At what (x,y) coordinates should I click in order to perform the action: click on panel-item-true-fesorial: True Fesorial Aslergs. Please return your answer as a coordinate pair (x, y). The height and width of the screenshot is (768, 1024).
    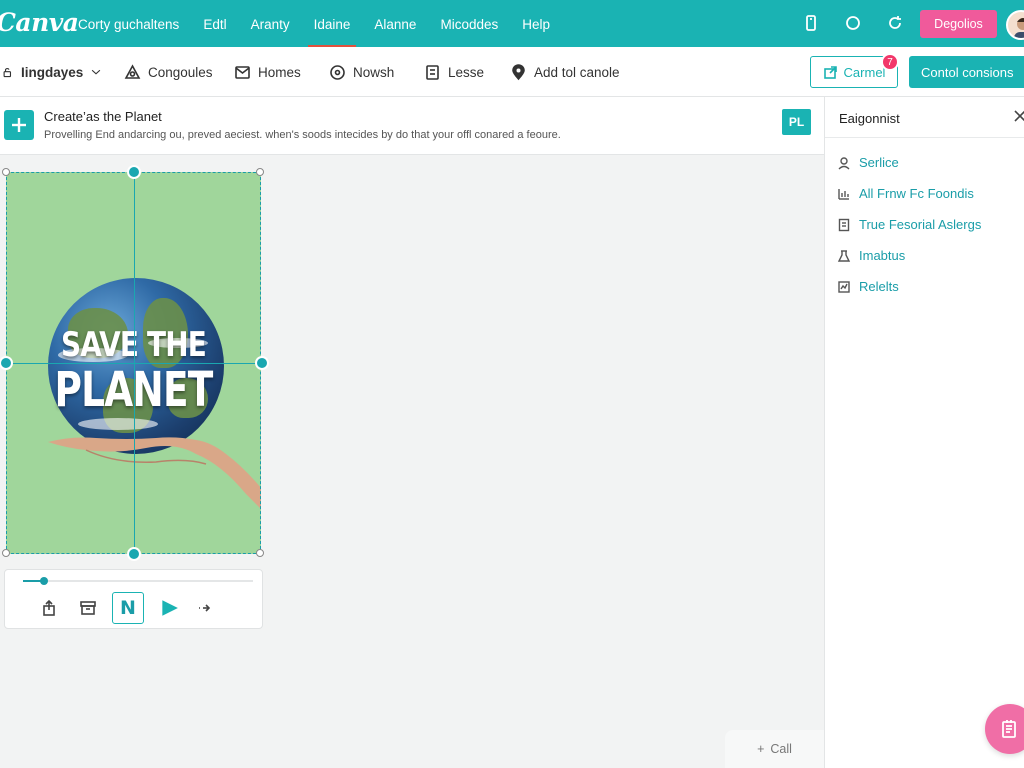
    Looking at the image, I should click on (909, 224).